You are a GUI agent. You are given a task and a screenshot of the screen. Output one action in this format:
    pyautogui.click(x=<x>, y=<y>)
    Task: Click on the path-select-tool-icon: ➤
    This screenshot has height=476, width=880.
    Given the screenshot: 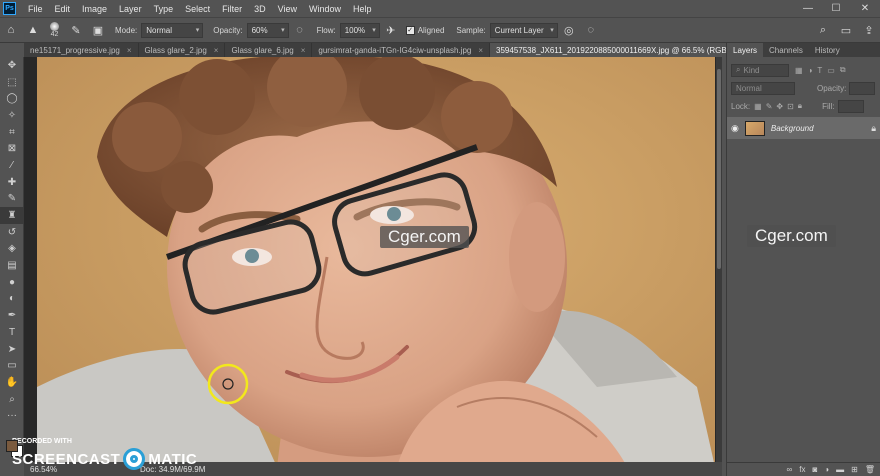 What is the action you would take?
    pyautogui.click(x=12, y=349)
    